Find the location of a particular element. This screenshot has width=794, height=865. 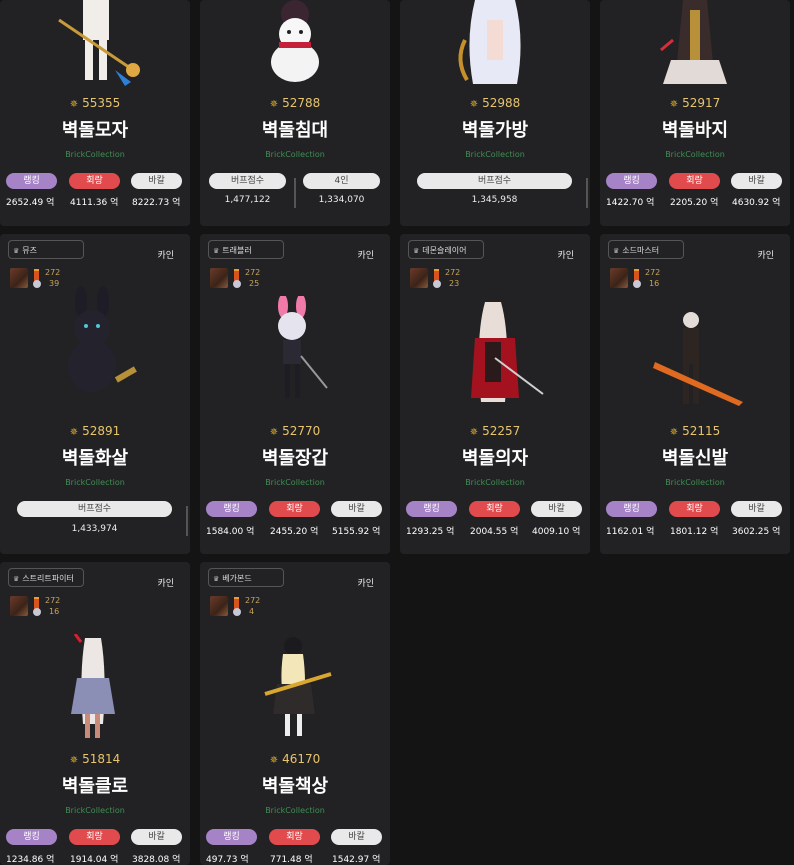

item-name: 벽돌신발 is located at coordinates (695, 458).